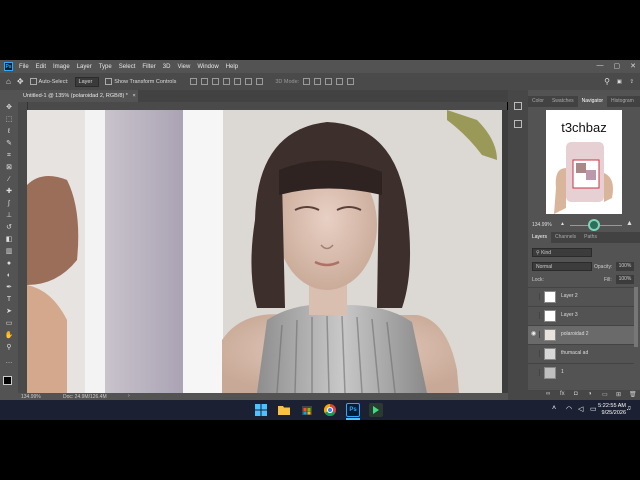 Image resolution: width=640 pixels, height=480 pixels. I want to click on dodge-tool-icon: ◐, so click(9, 276).